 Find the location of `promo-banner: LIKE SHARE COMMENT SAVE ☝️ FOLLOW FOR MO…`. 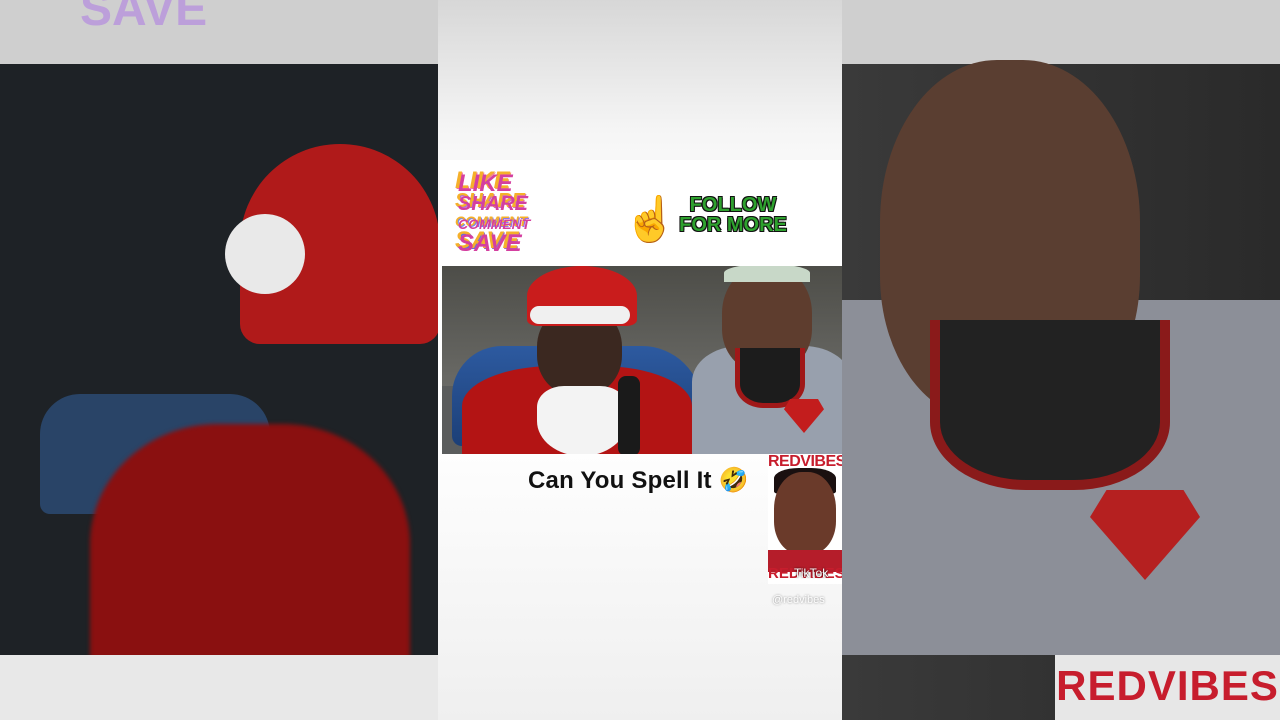

promo-banner: LIKE SHARE COMMENT SAVE ☝️ FOLLOW FOR MO… is located at coordinates (640, 213).